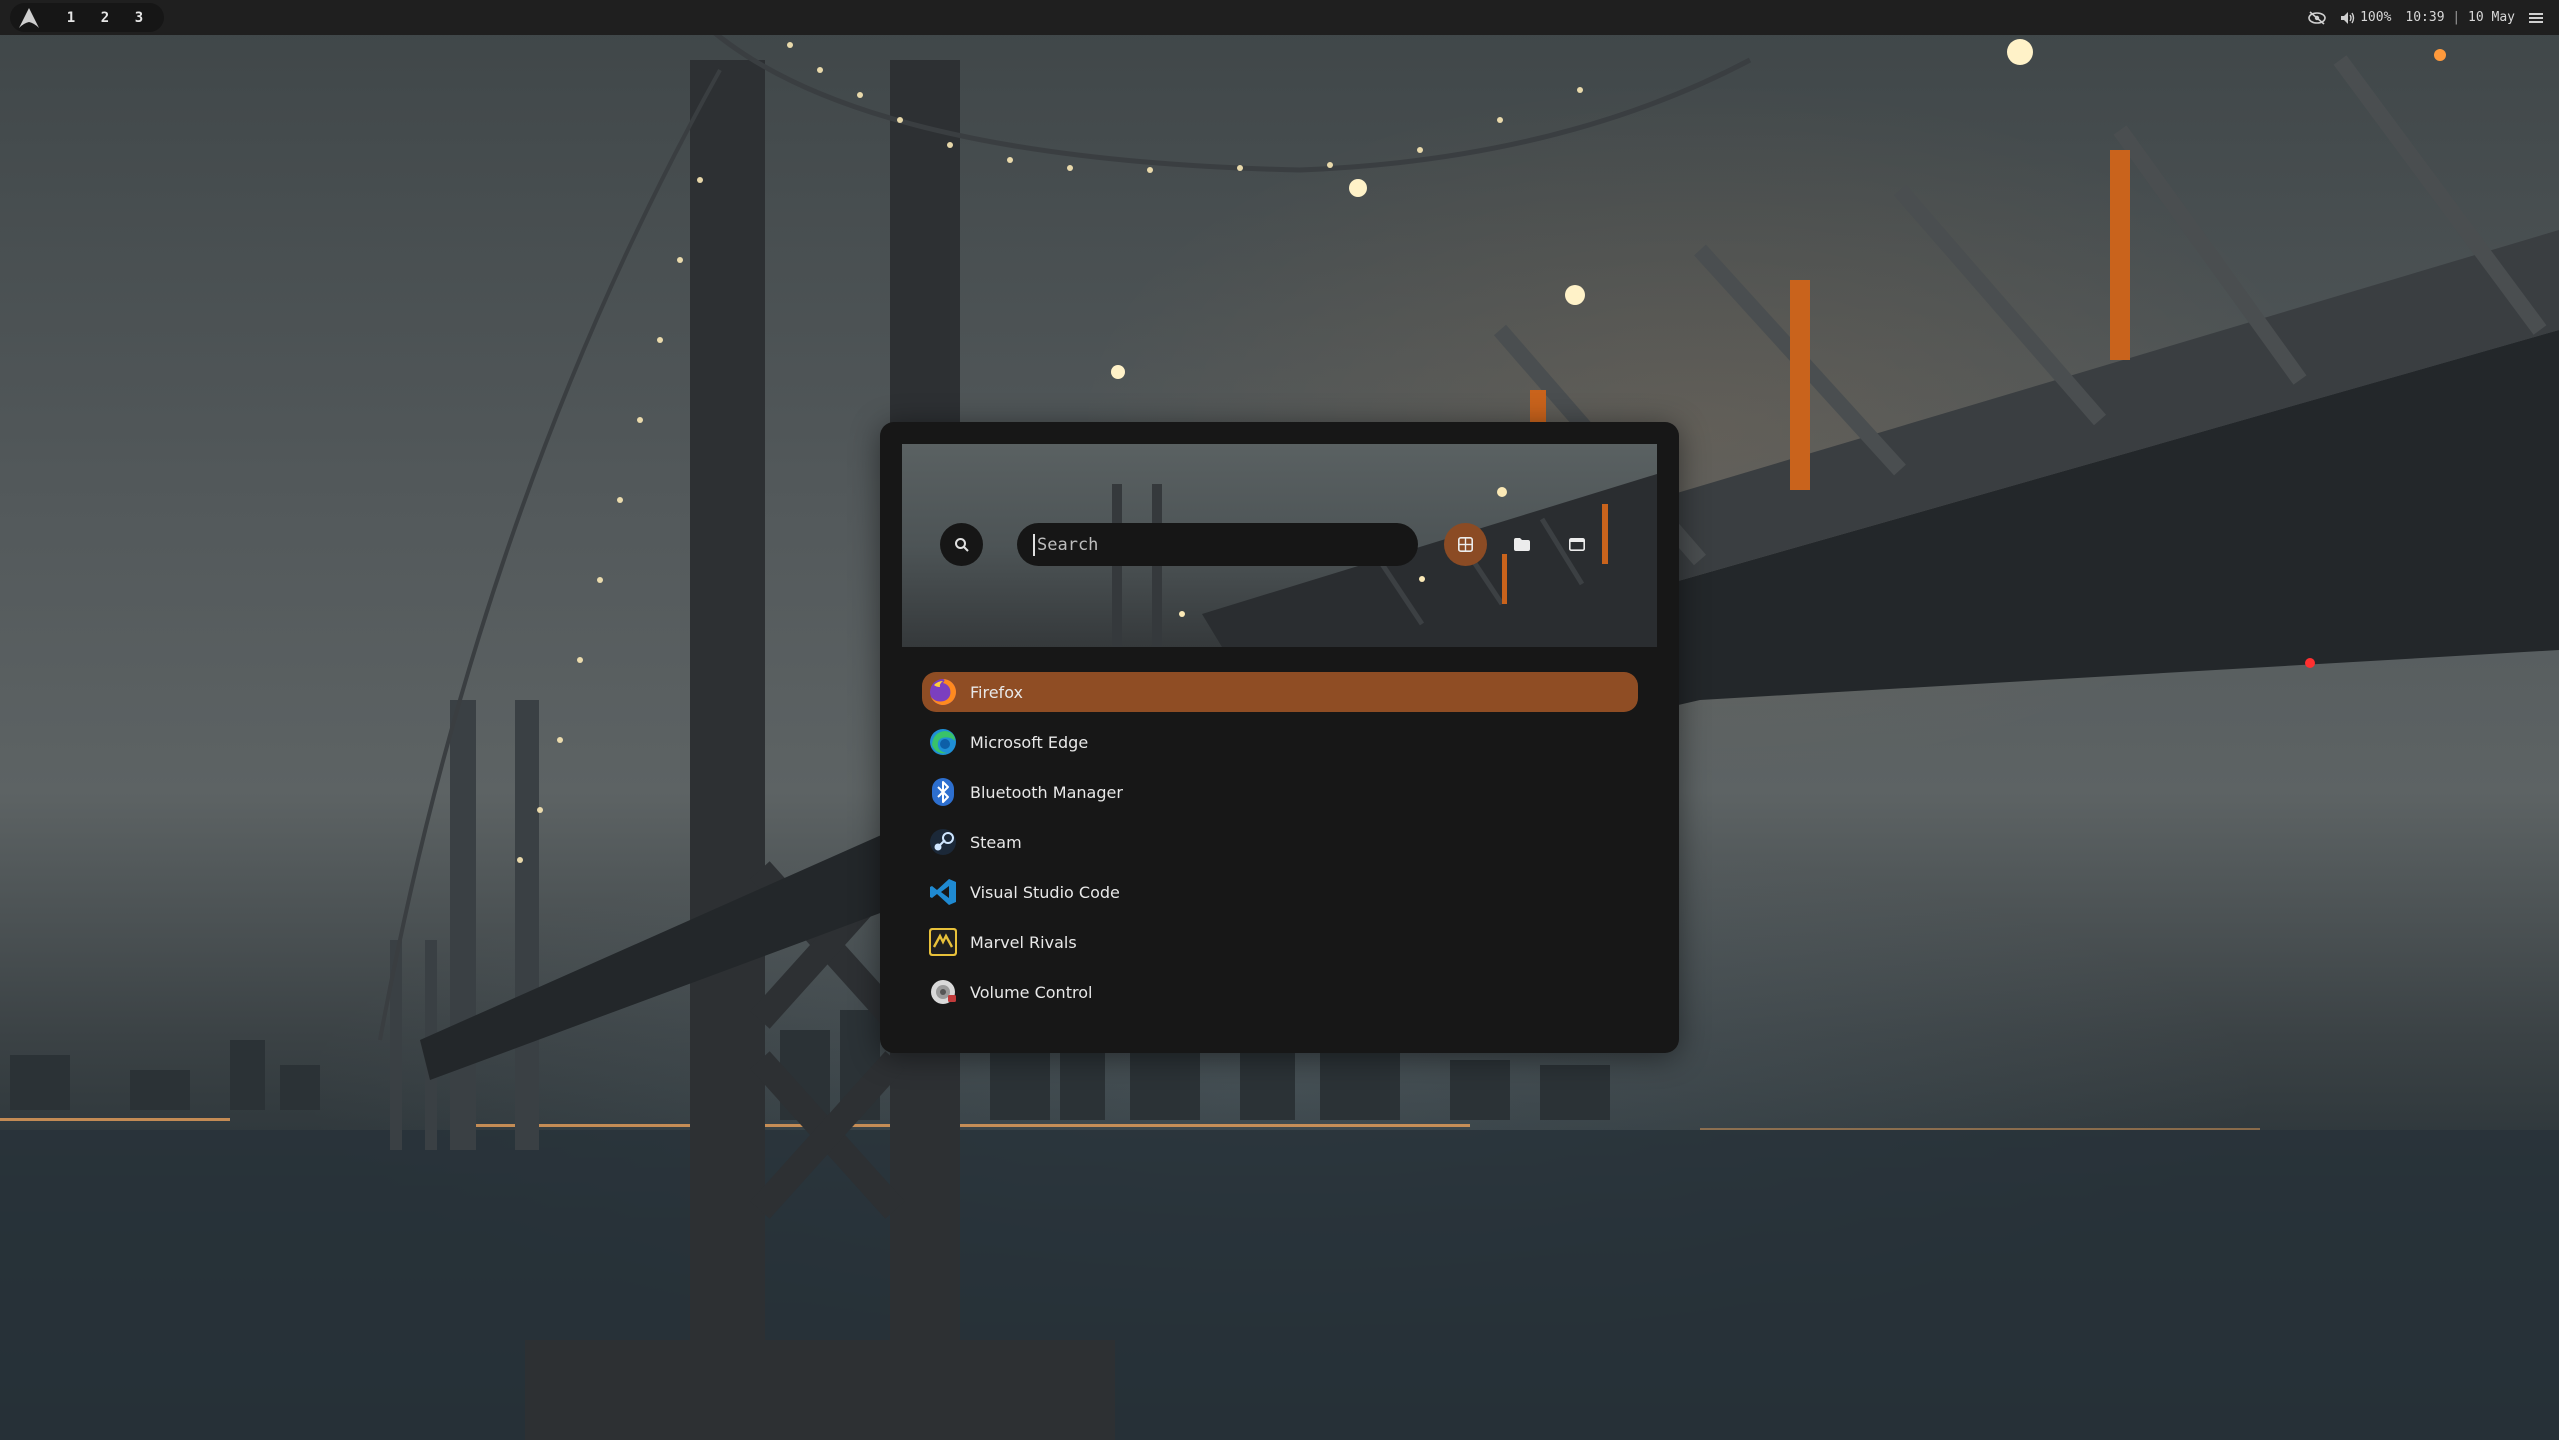 The width and height of the screenshot is (2559, 1440). I want to click on bluetooth-icon, so click(943, 792).